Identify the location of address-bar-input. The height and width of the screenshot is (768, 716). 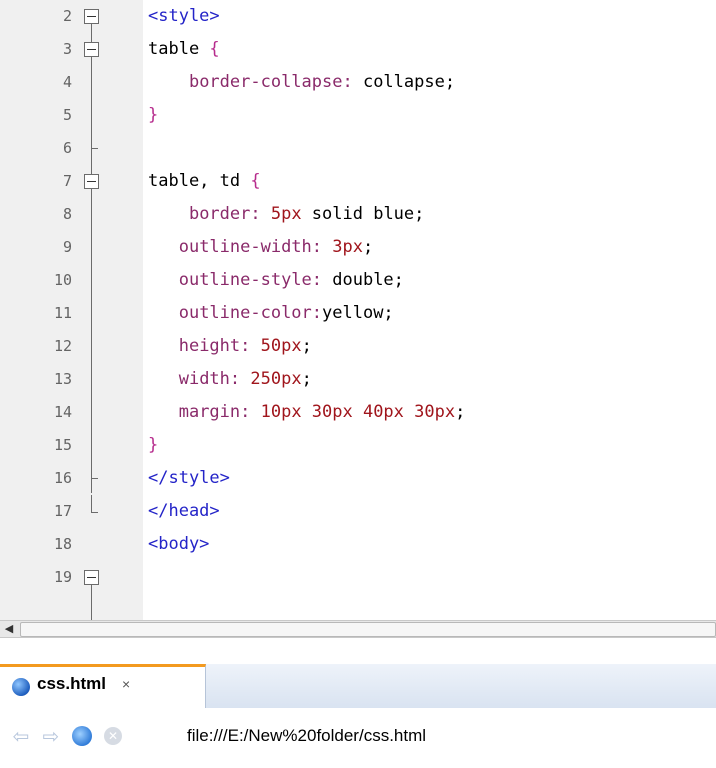
(447, 736).